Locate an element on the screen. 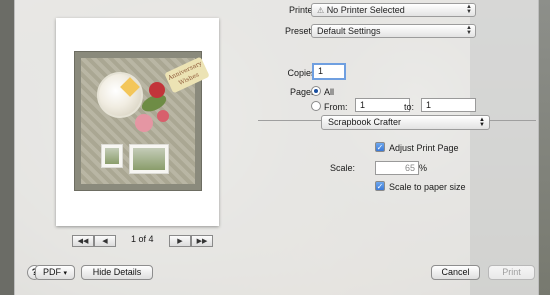  hide-details-button: Hide Details is located at coordinates (117, 272).